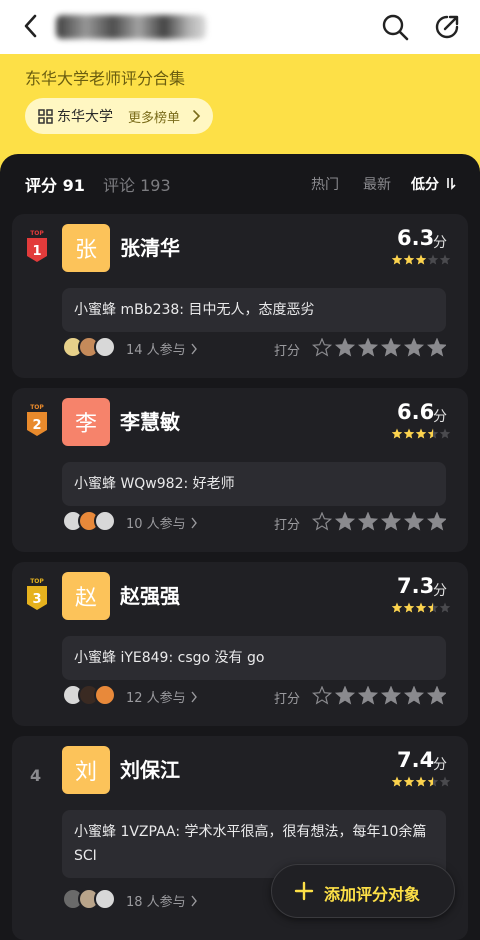 This screenshot has height=940, width=480. I want to click on add-rating-target-button: 添加评分对象, so click(363, 891).